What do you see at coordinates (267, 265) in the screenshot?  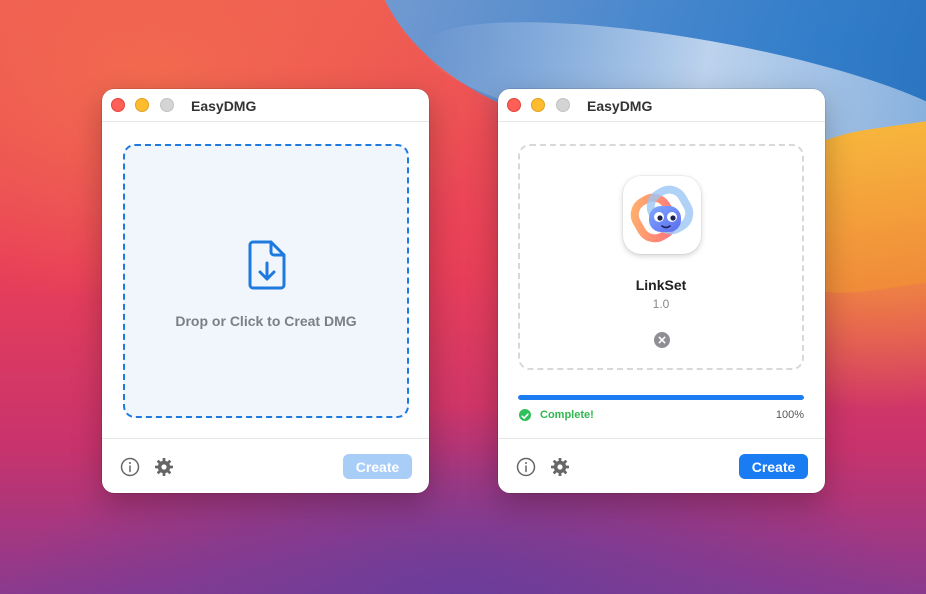 I see `file-download-icon` at bounding box center [267, 265].